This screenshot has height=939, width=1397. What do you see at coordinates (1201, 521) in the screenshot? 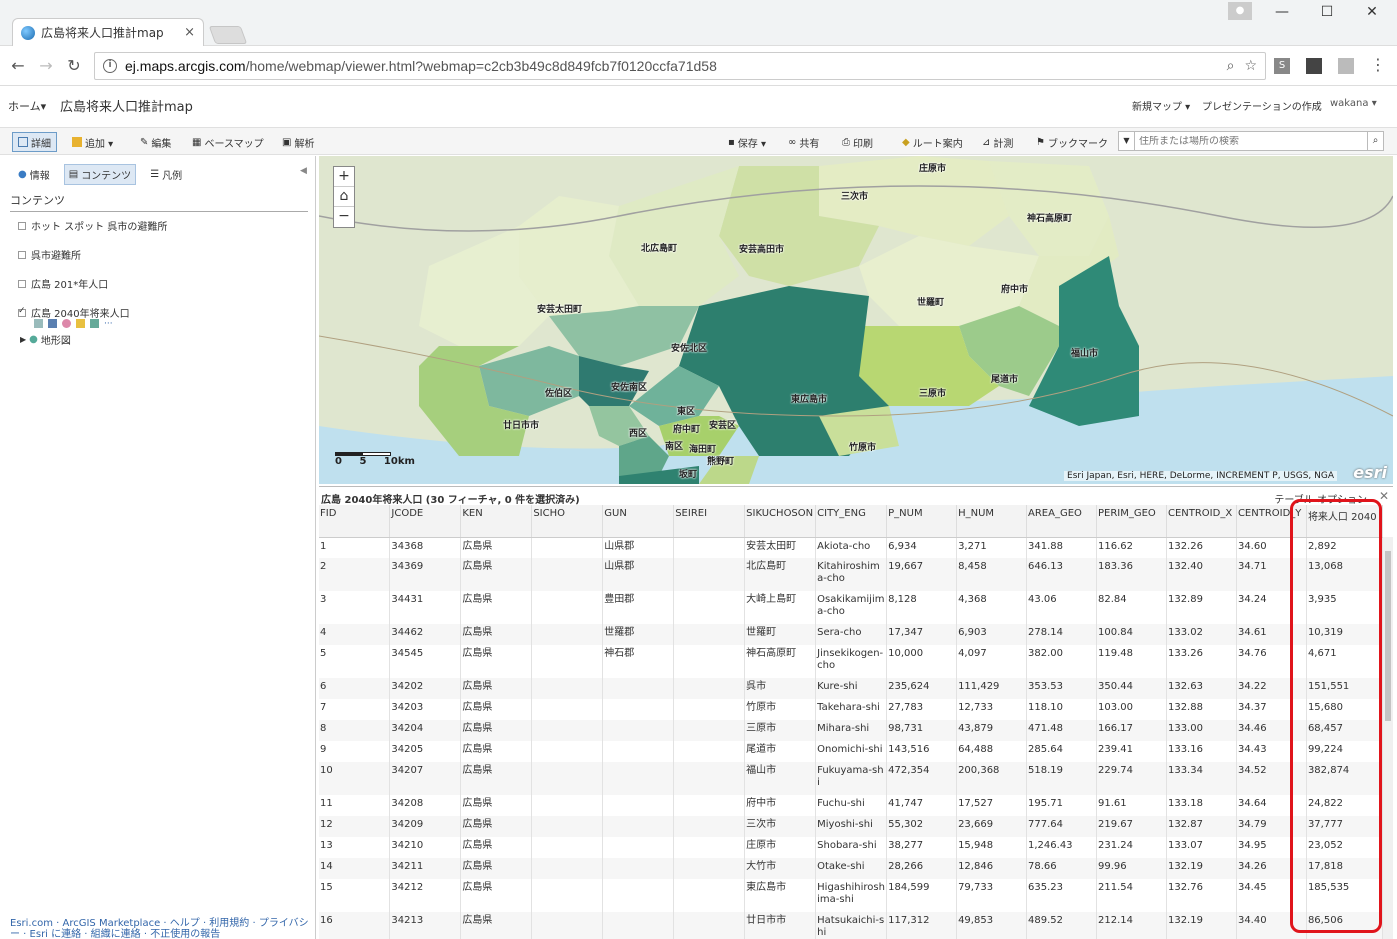
I see `column-header: CENTROID_X` at bounding box center [1201, 521].